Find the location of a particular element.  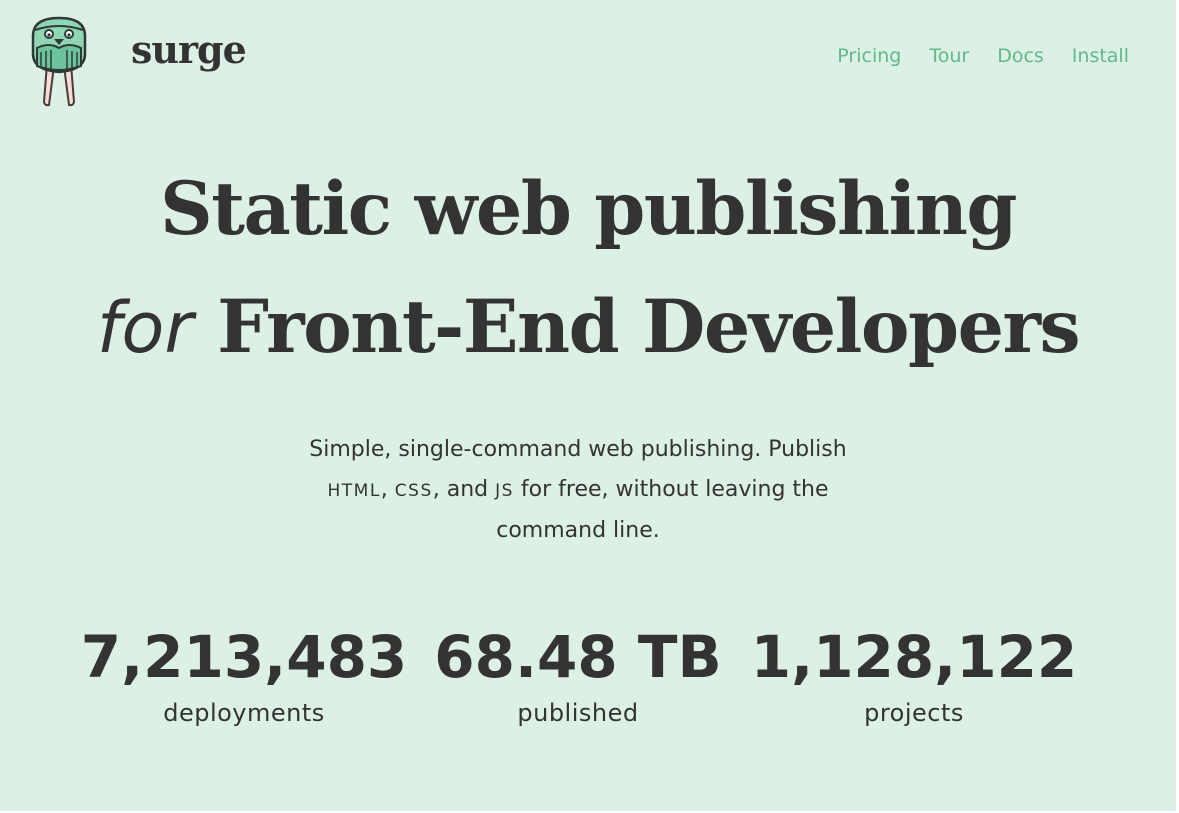

stat-projects: 1,128,122 projects is located at coordinates (914, 674).